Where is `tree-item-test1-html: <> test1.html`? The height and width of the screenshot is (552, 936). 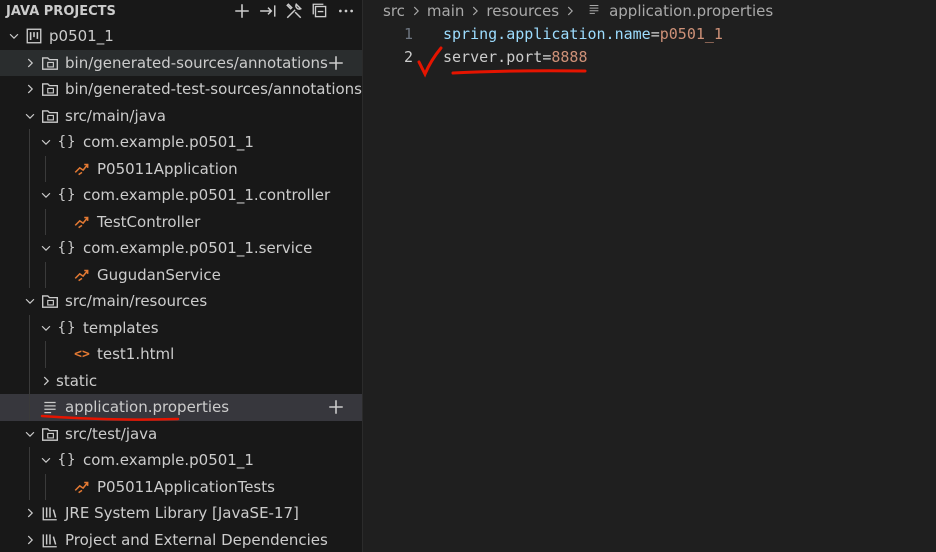
tree-item-test1-html: <> test1.html is located at coordinates (181, 354).